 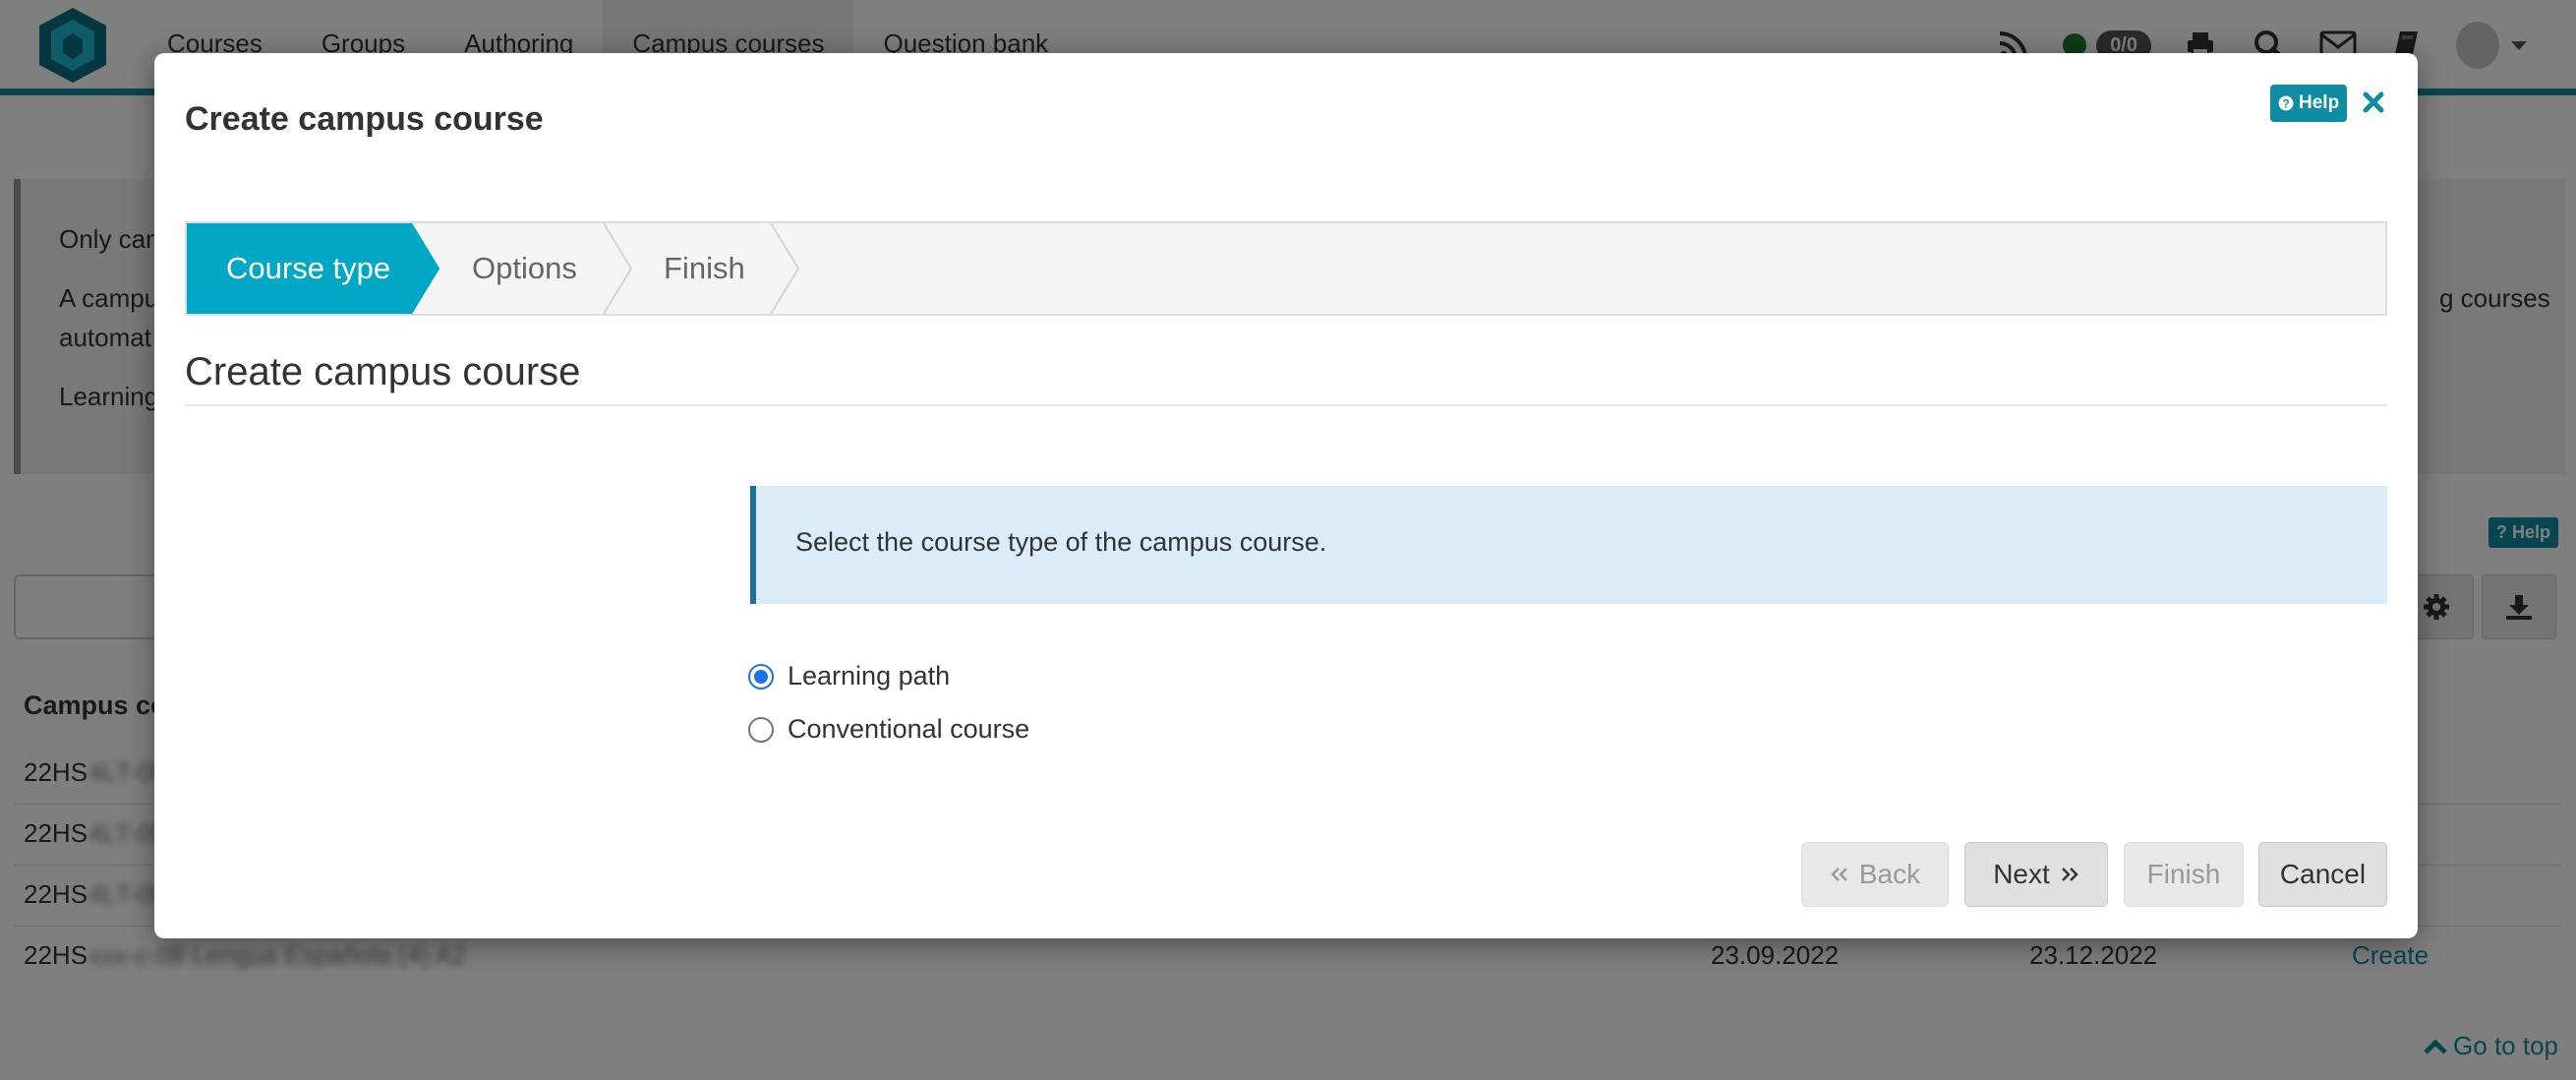 I want to click on section-title: Create campus course, so click(x=383, y=371).